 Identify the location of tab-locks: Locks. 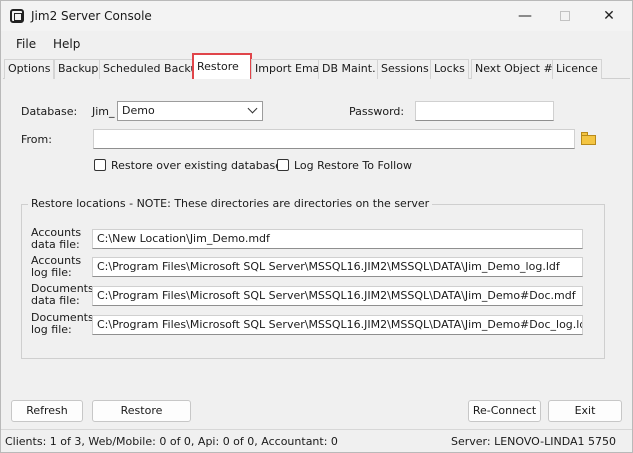
(449, 69).